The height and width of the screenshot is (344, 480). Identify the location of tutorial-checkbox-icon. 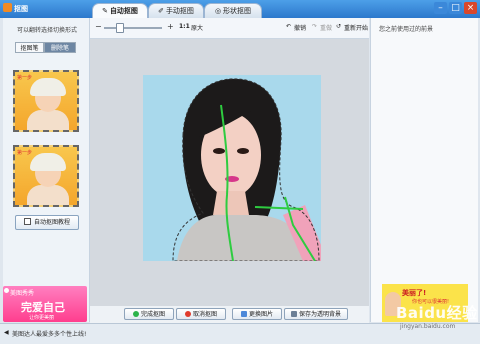
(27, 221).